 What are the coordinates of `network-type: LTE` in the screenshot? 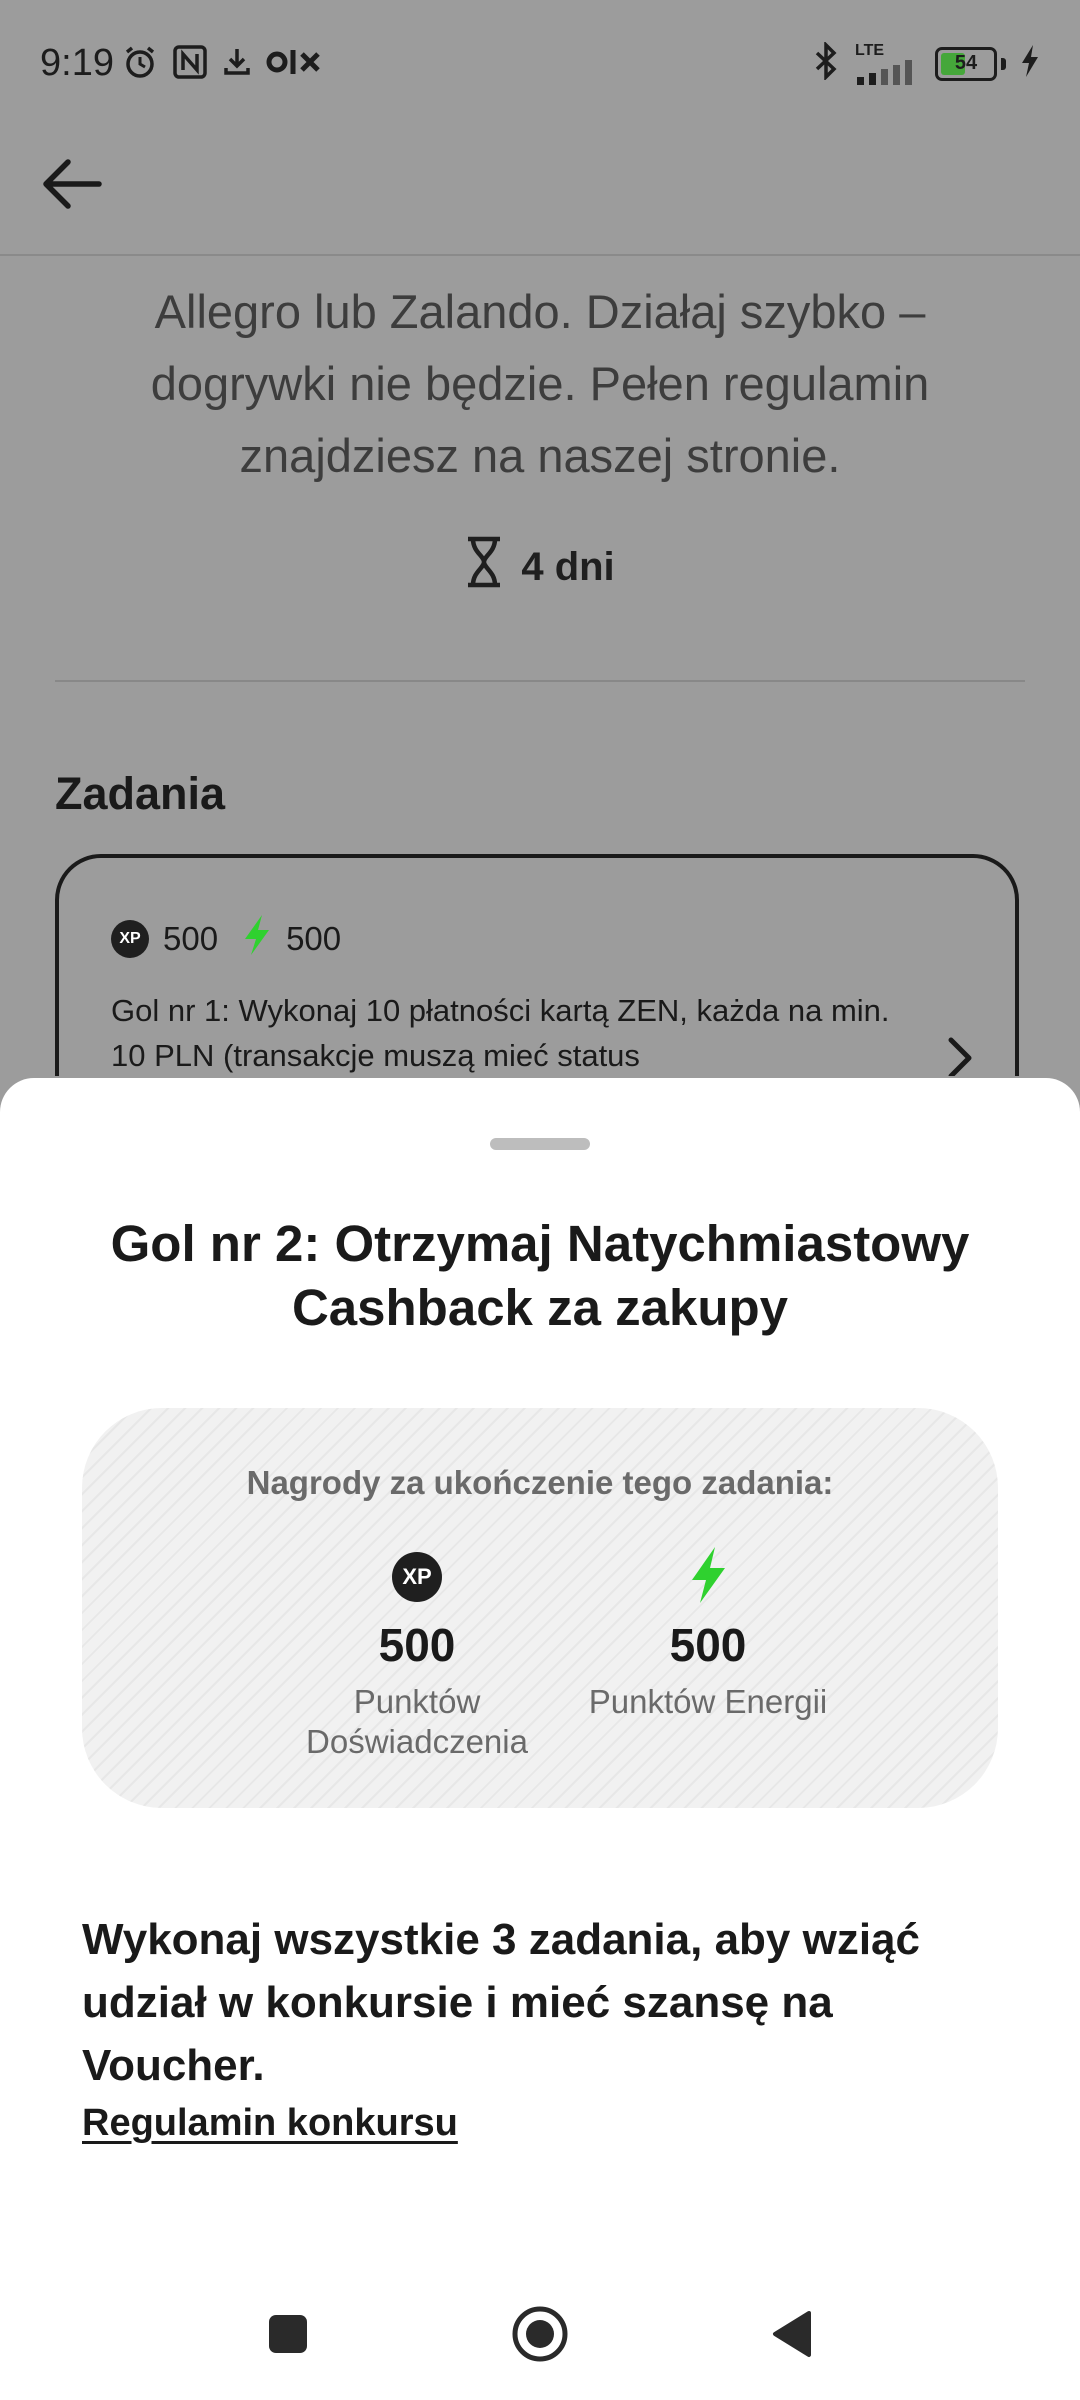 It's located at (870, 50).